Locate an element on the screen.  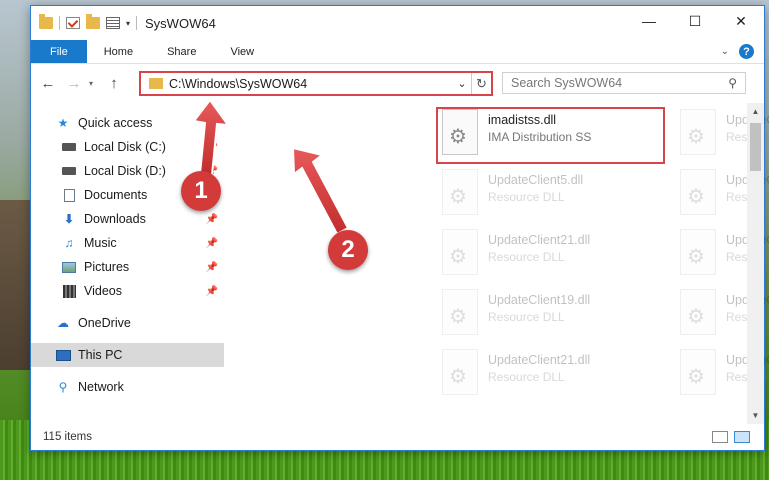
properties-check-icon is located at coordinates (73, 23).